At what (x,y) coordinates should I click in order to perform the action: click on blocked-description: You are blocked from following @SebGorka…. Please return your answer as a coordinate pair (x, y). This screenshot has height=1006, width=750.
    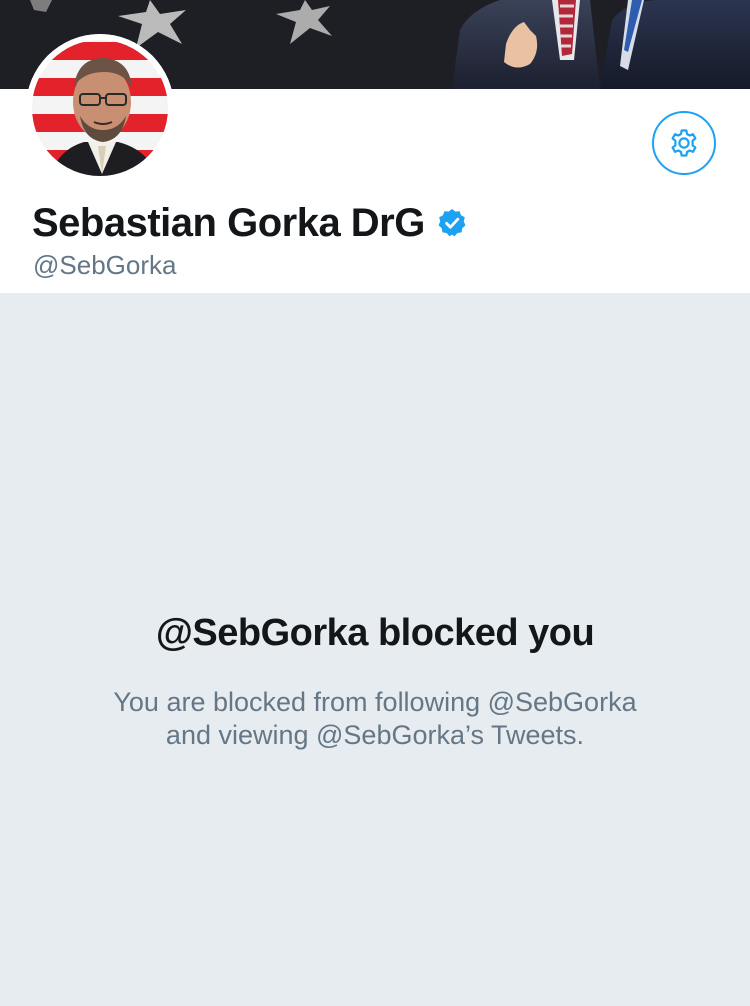
    Looking at the image, I should click on (375, 719).